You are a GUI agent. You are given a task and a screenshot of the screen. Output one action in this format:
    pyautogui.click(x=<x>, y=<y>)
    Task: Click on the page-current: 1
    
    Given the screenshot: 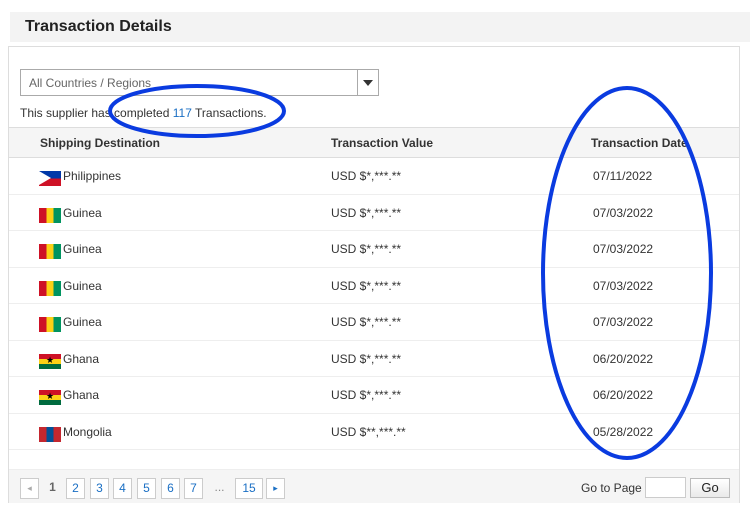 What is the action you would take?
    pyautogui.click(x=52, y=487)
    